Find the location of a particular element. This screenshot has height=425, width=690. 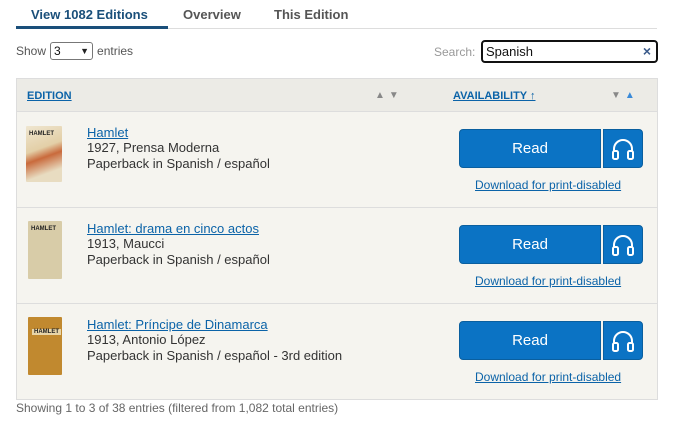

length-control: Show 3 ▼ entries is located at coordinates (74, 51).